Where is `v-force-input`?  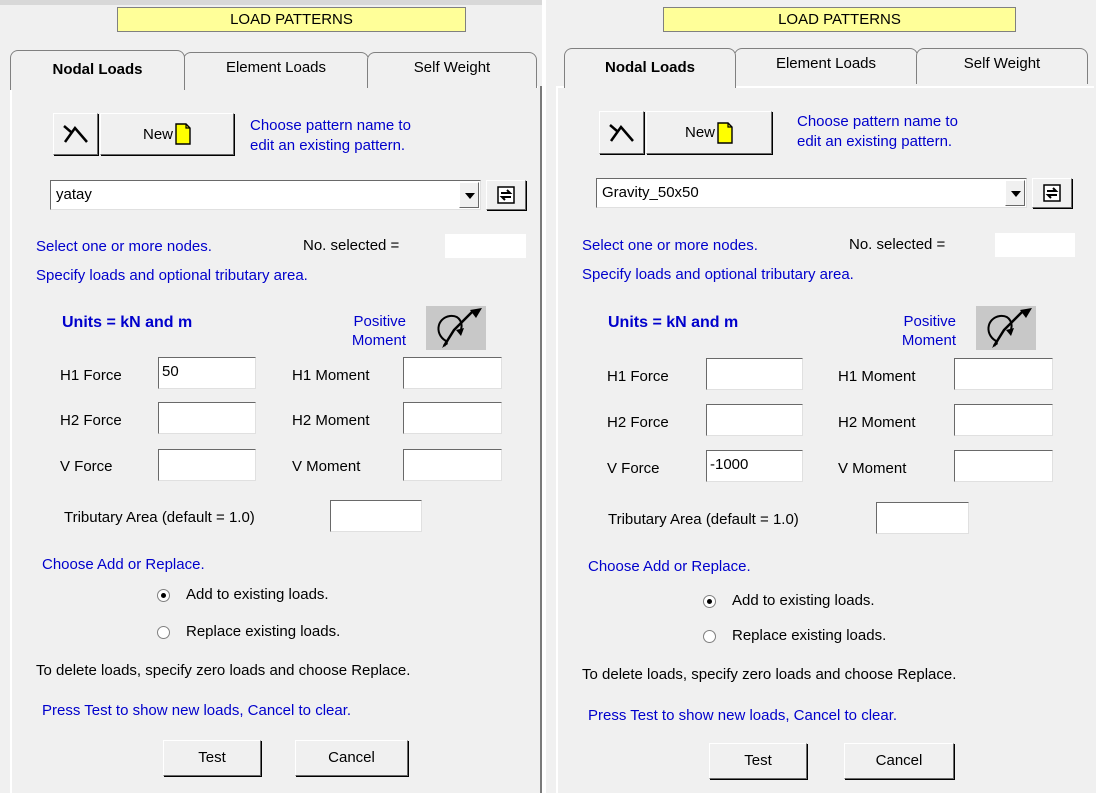
v-force-input is located at coordinates (207, 465).